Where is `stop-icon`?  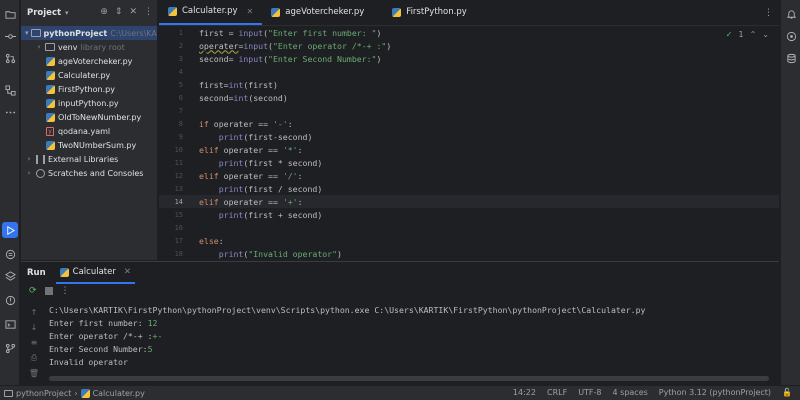 stop-icon is located at coordinates (48, 291).